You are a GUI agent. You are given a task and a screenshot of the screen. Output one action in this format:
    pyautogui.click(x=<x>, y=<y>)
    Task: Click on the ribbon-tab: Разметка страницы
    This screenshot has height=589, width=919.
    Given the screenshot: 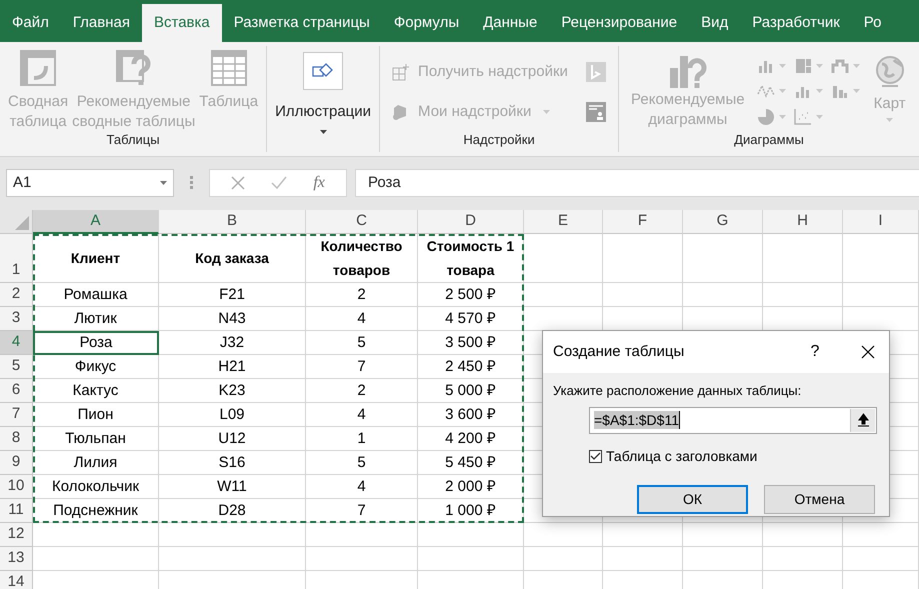 What is the action you would take?
    pyautogui.click(x=302, y=23)
    